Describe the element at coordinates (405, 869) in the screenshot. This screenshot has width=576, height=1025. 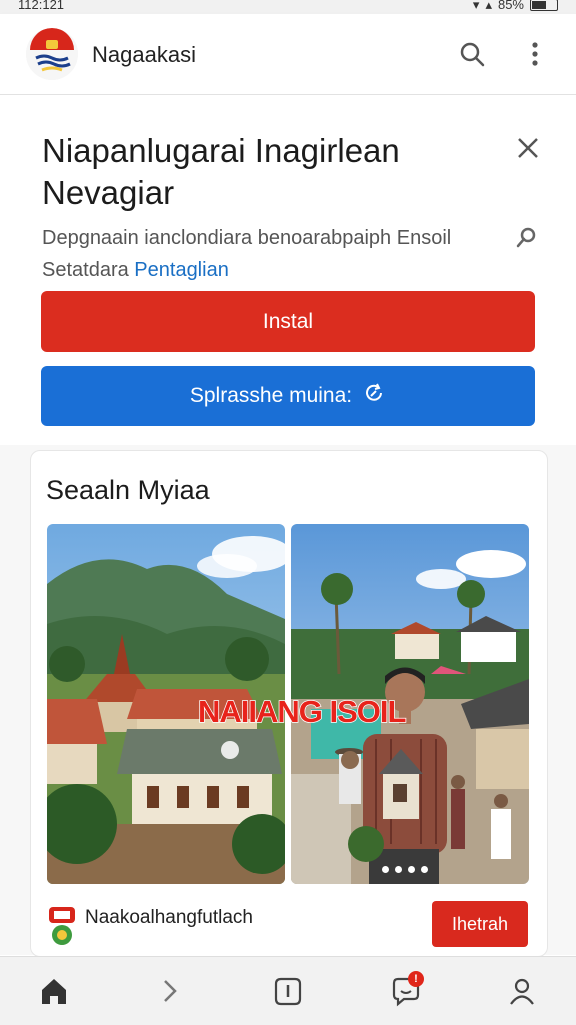
I see `carousel-indicator` at that location.